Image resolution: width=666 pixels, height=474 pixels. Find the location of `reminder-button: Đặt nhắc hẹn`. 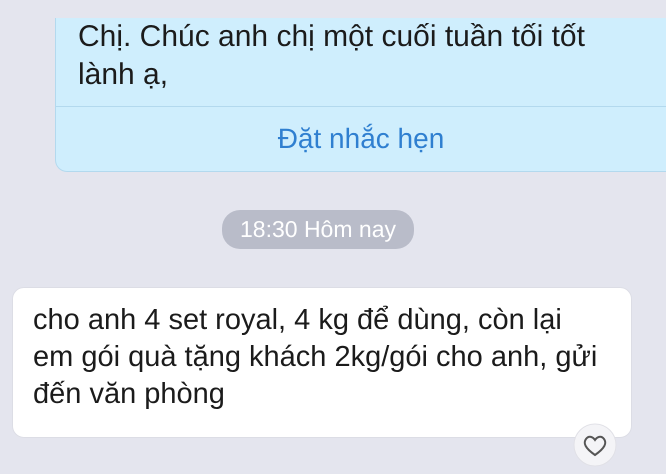

reminder-button: Đặt nhắc hẹn is located at coordinates (361, 138).